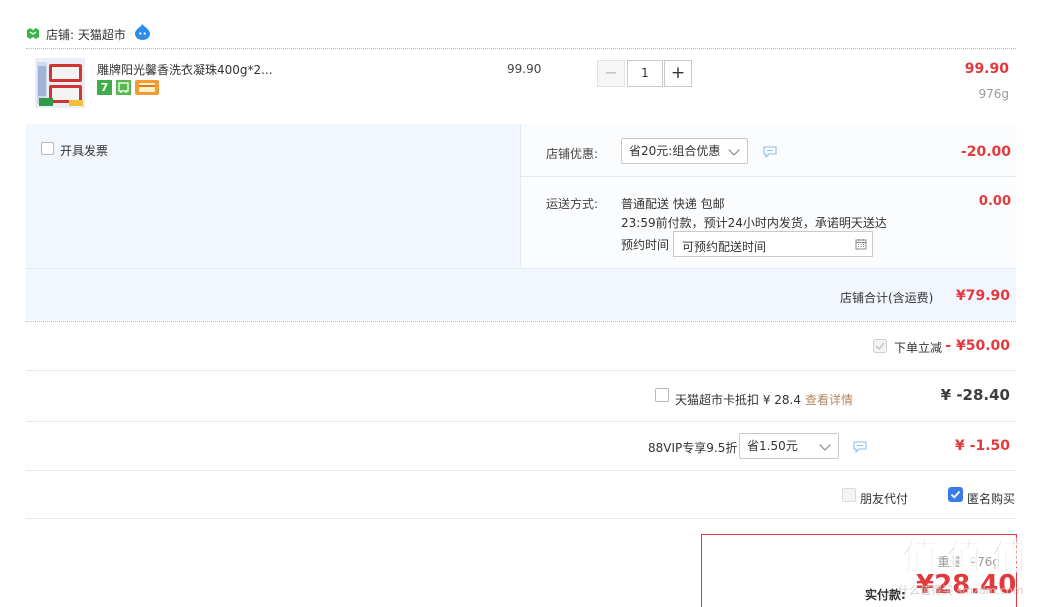  I want to click on shop-discount-amount: -20.00, so click(985, 152).